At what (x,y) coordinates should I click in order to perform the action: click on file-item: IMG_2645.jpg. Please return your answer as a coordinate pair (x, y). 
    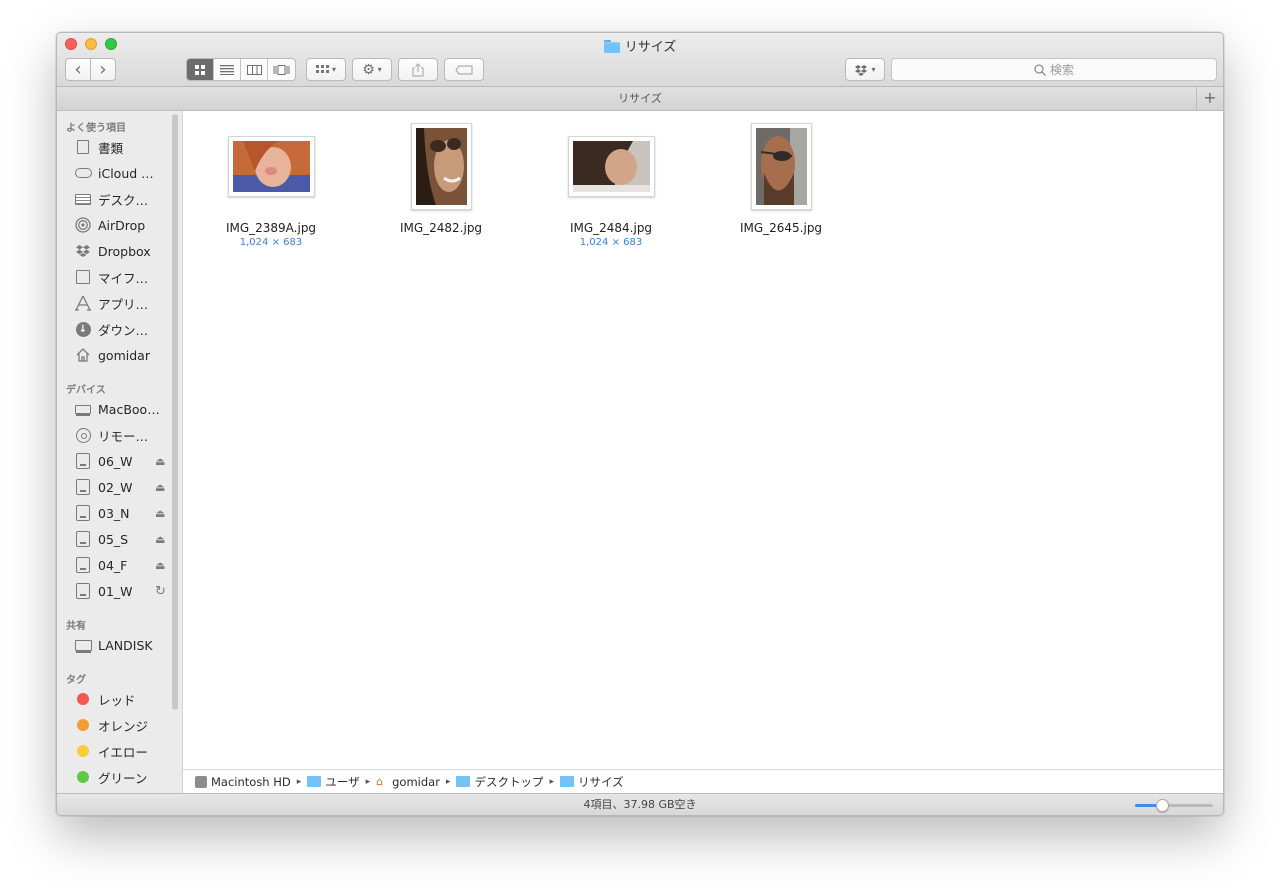
    Looking at the image, I should click on (781, 179).